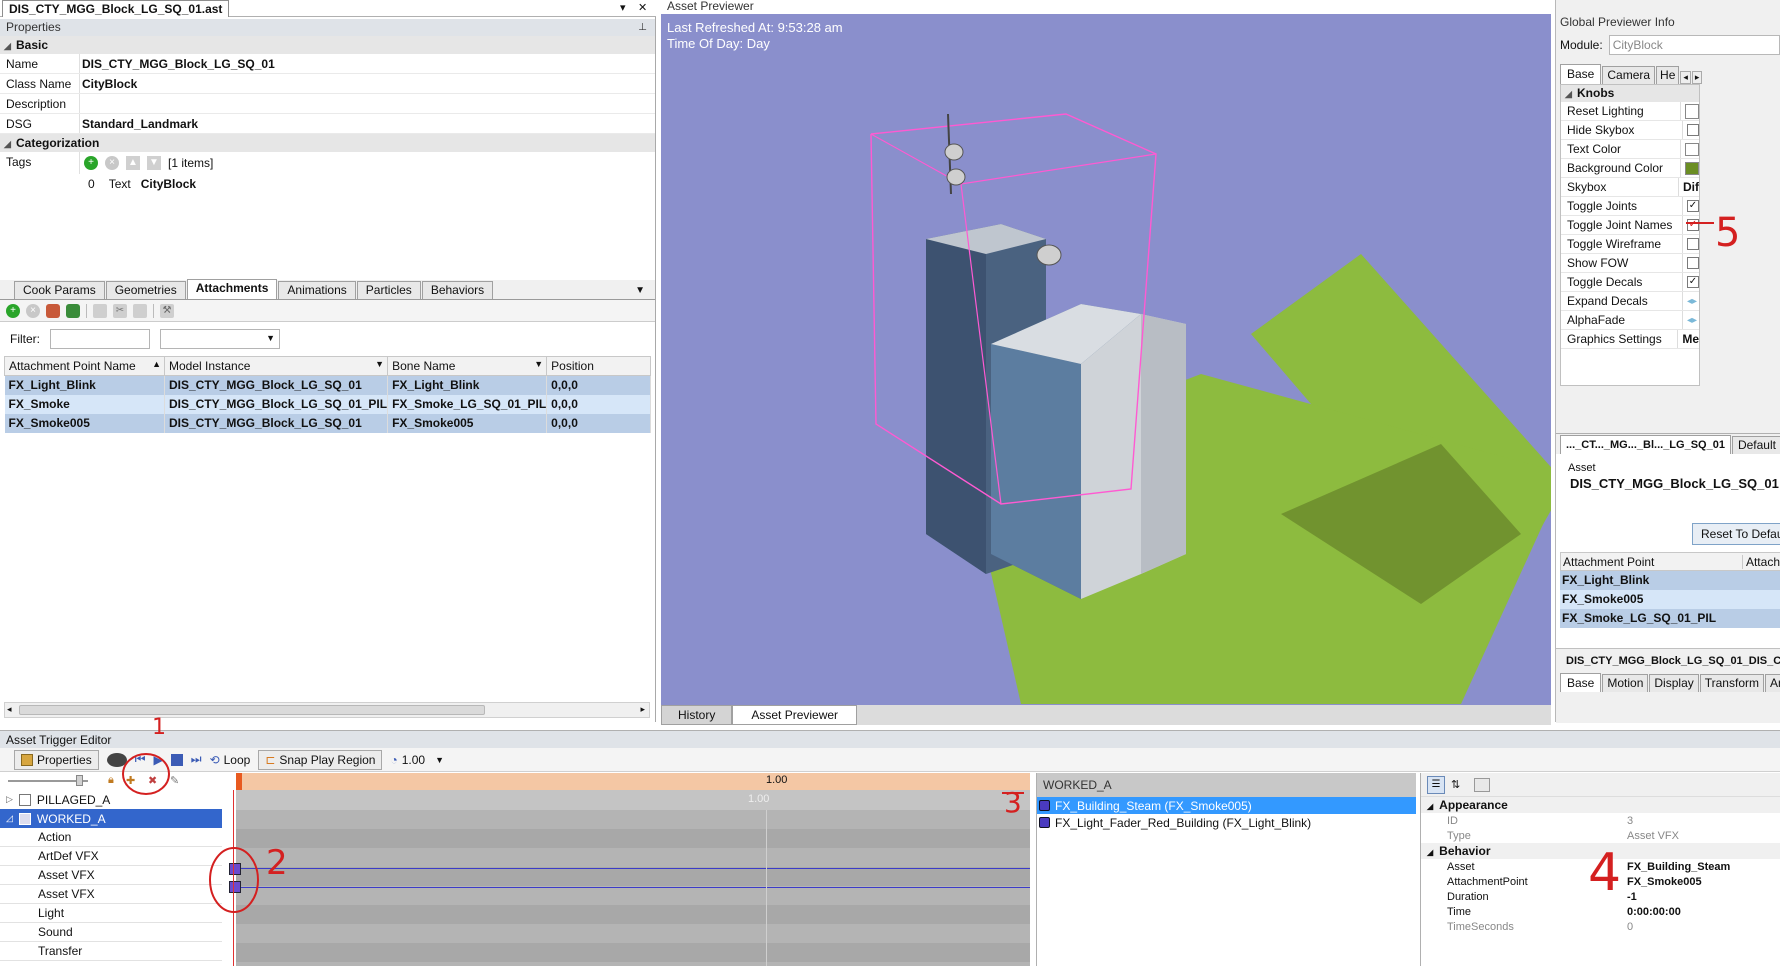 The width and height of the screenshot is (1780, 966). I want to click on annotation-3: 3, so click(1013, 802).